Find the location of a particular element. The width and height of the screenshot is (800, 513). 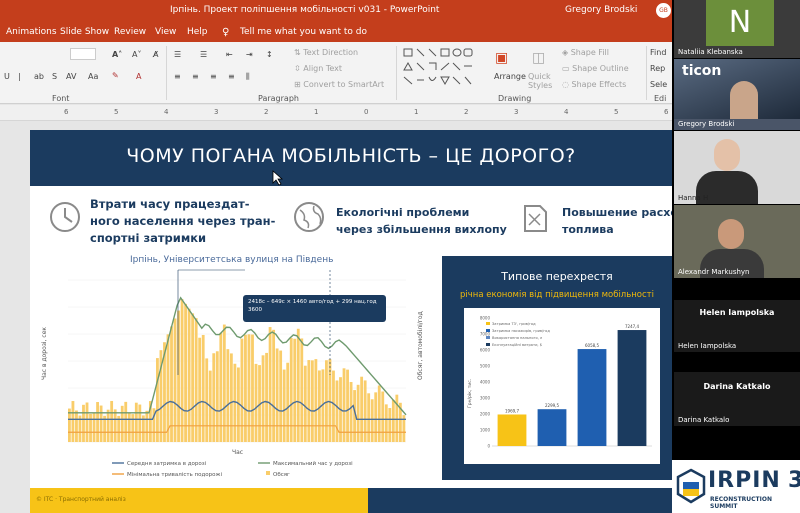

smartart-button: ⊞ Convert to SmartArt is located at coordinates (339, 84).